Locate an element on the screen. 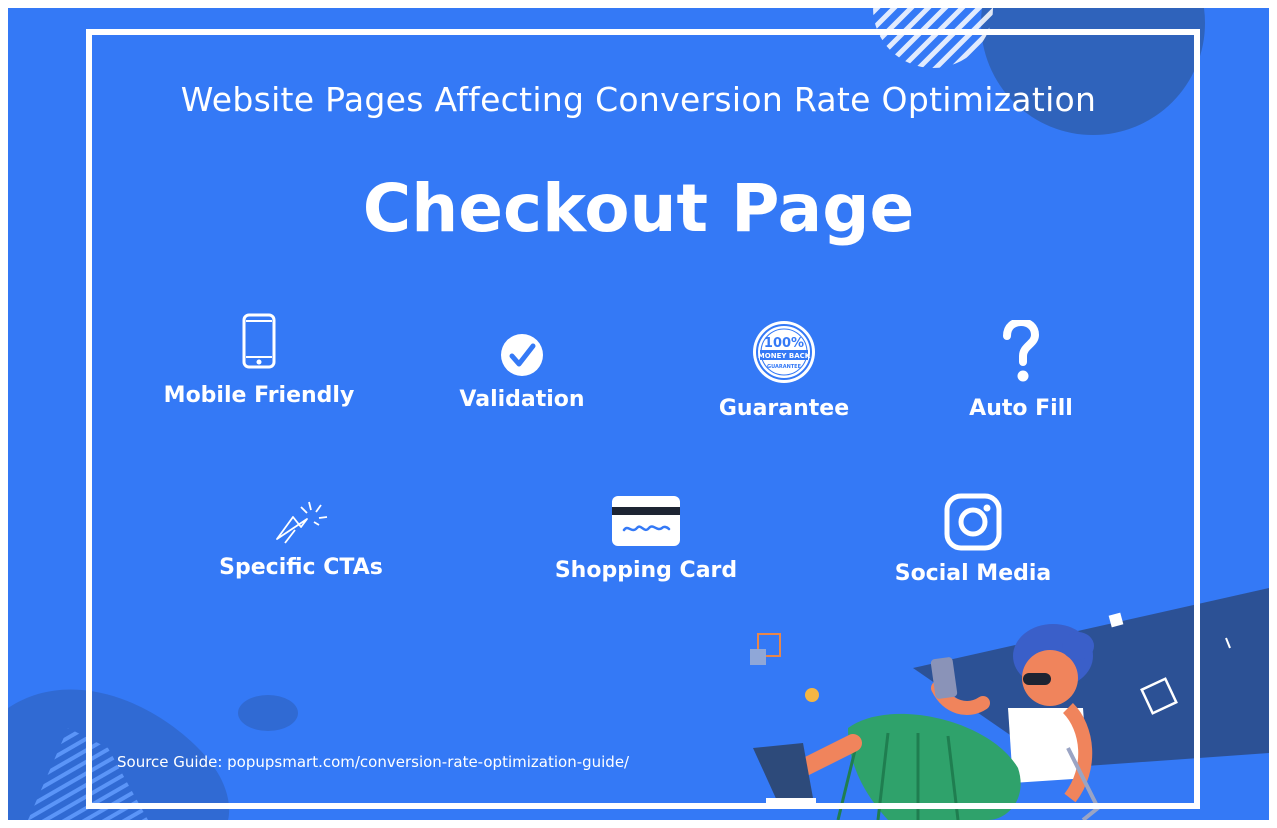 The height and width of the screenshot is (828, 1277). feature-guarantee: 100% MONEY BACK GUARANTEE Guarantee is located at coordinates (784, 370).